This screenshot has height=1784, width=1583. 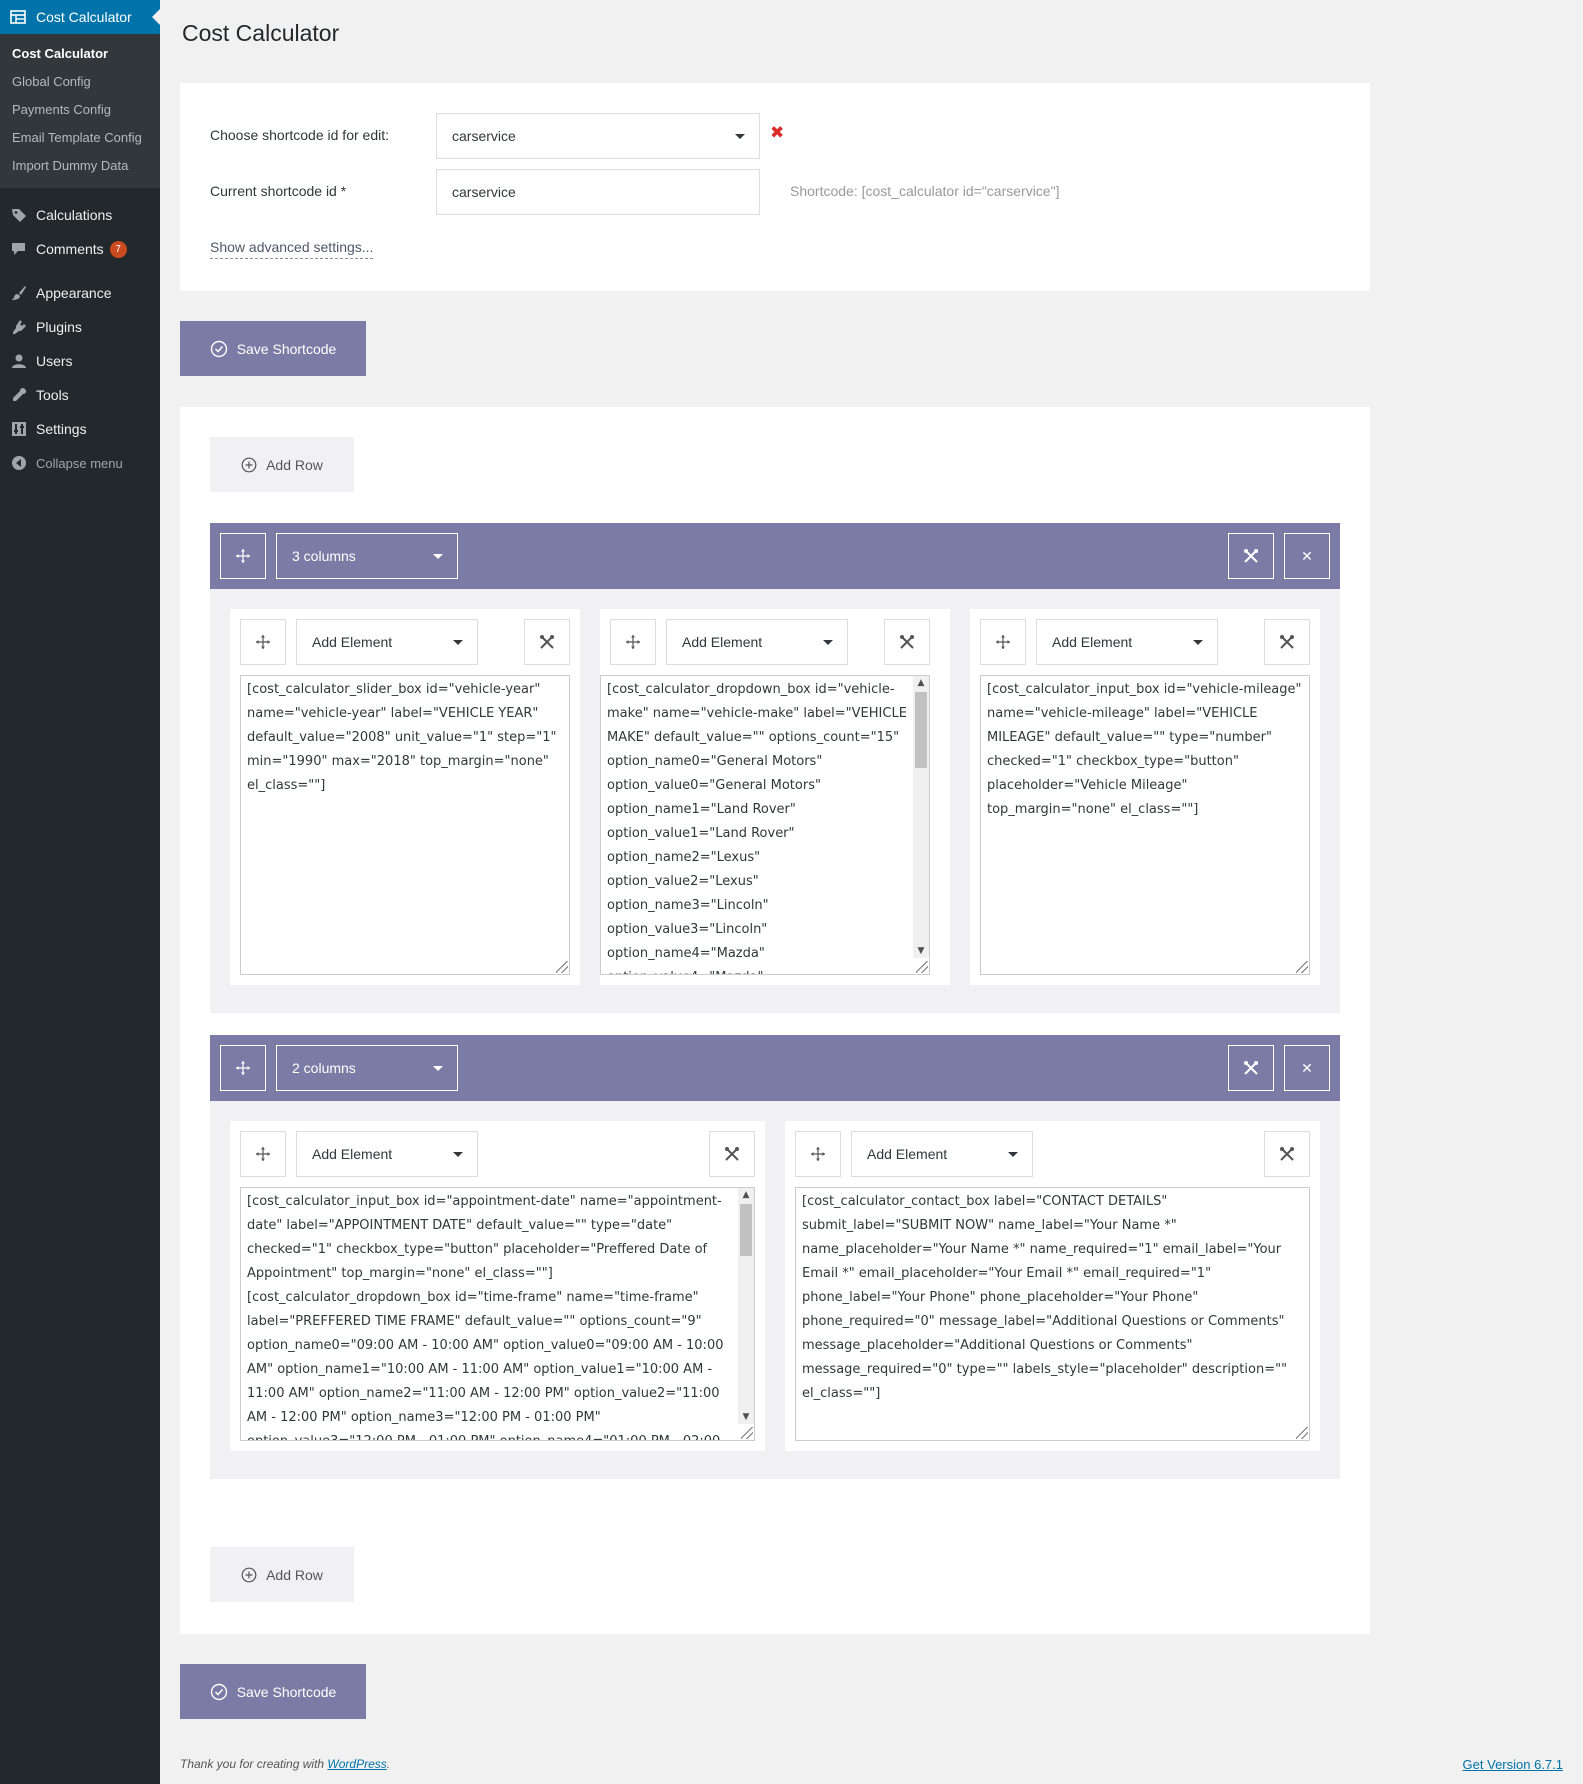 I want to click on row-1-close-icon: ✕, so click(x=1307, y=556).